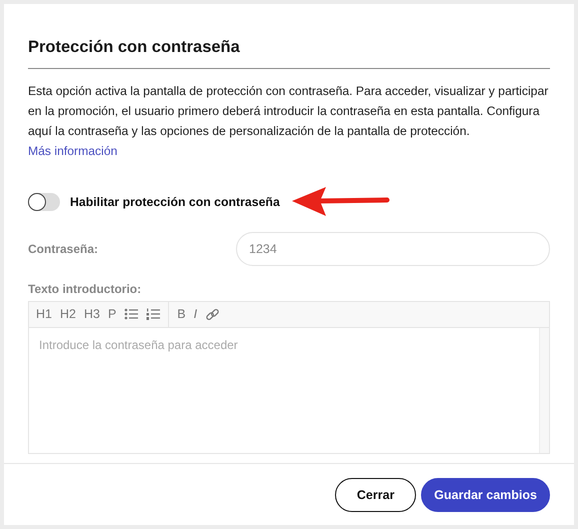 This screenshot has width=578, height=529. What do you see at coordinates (375, 495) in the screenshot?
I see `close-button: Cerrar` at bounding box center [375, 495].